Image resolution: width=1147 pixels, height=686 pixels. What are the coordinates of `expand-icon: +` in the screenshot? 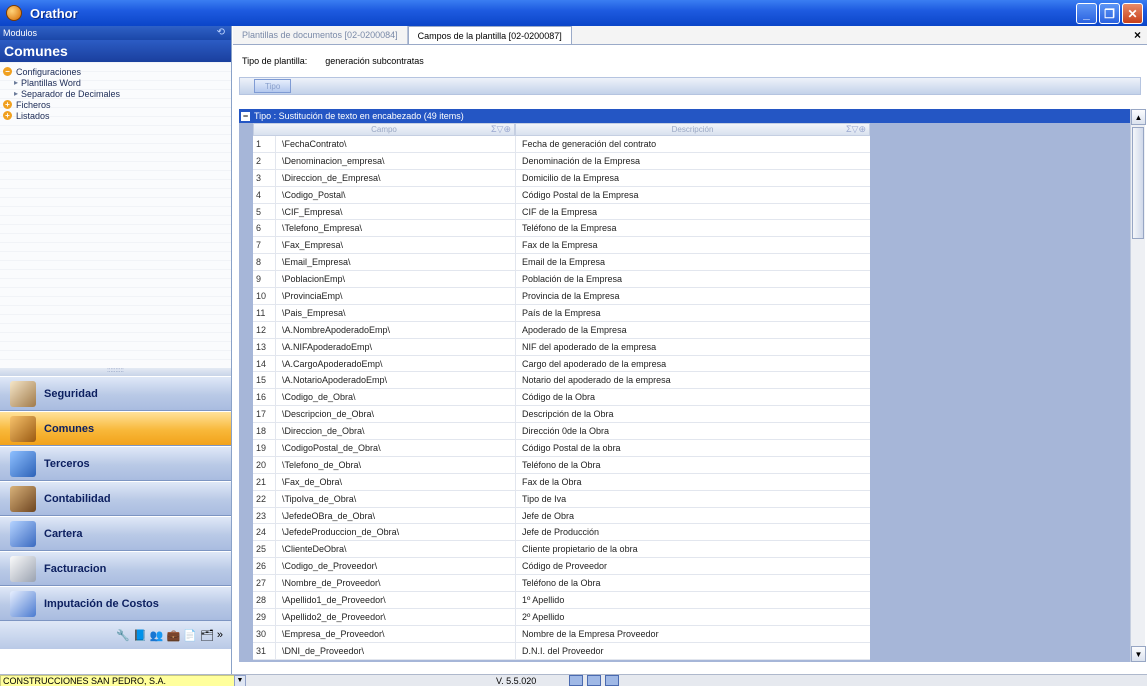 It's located at (7, 104).